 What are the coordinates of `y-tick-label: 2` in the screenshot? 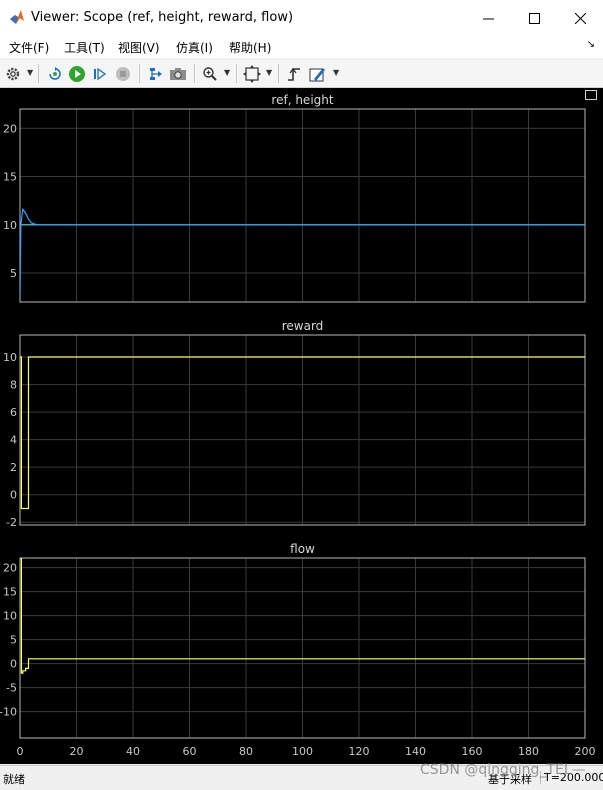 It's located at (13, 467).